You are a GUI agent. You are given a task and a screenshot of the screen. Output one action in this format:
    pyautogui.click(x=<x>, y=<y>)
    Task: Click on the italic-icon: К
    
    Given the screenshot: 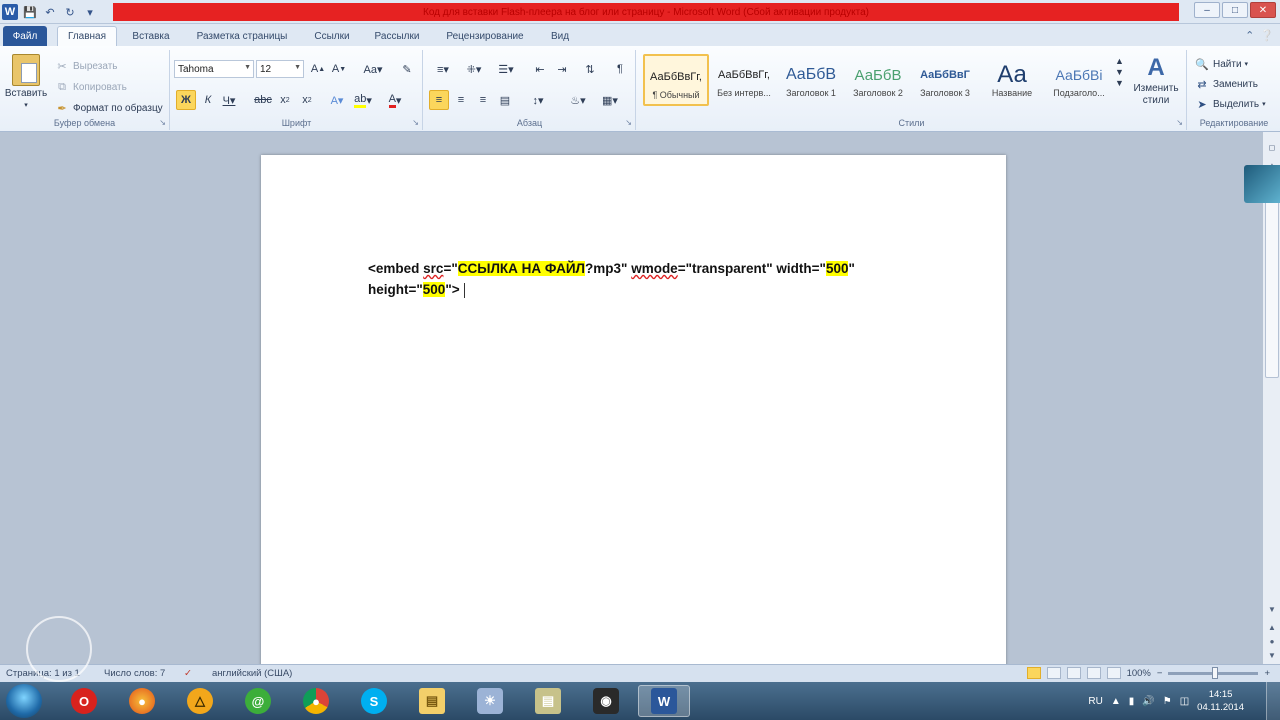 What is the action you would take?
    pyautogui.click(x=208, y=100)
    